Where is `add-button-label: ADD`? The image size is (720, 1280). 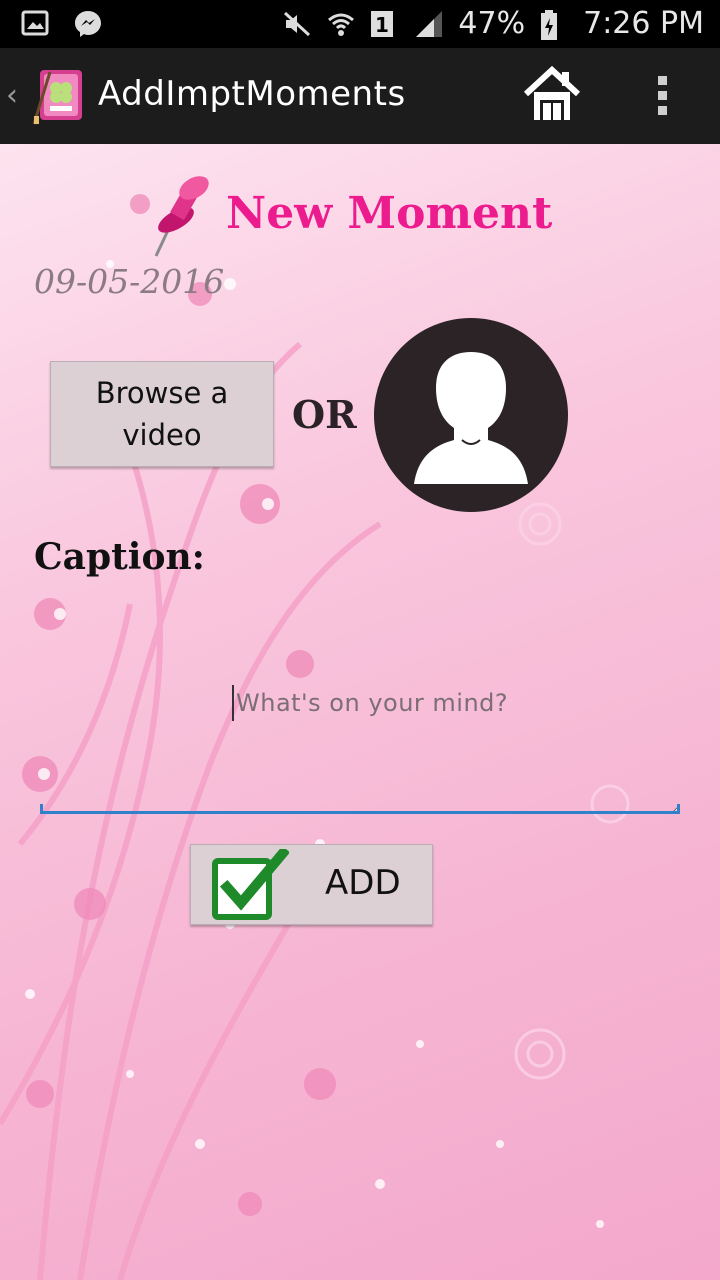
add-button-label: ADD is located at coordinates (363, 883).